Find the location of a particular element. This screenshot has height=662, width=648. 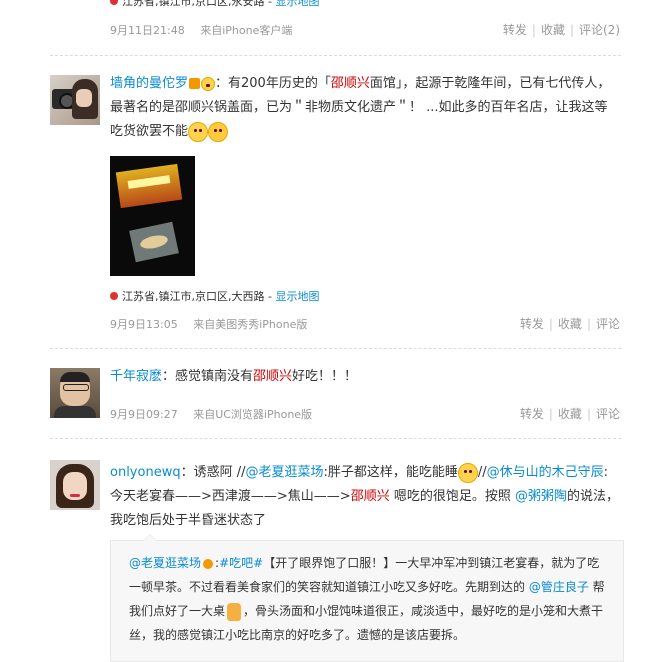

post-meta: 9月11日21:48 来自iPhone客户端 is located at coordinates (201, 30).